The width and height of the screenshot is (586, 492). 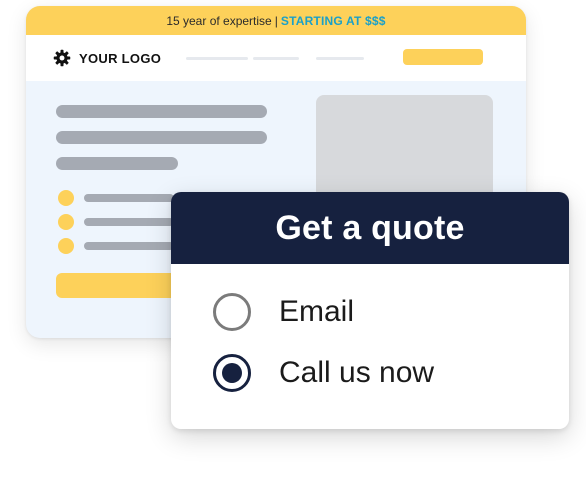 I want to click on quote-title: Get a quote, so click(x=370, y=227).